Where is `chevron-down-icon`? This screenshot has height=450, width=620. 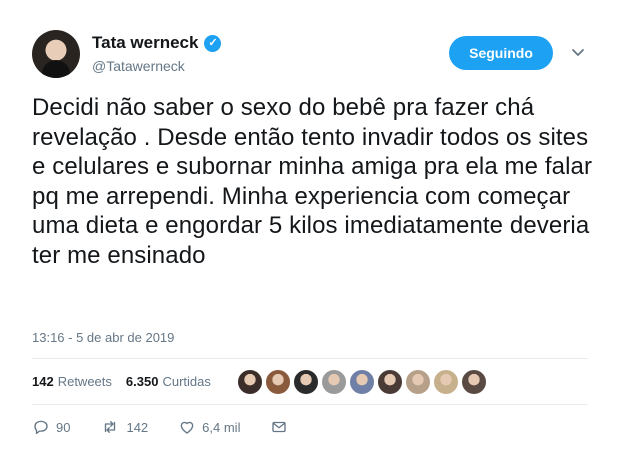 chevron-down-icon is located at coordinates (578, 52).